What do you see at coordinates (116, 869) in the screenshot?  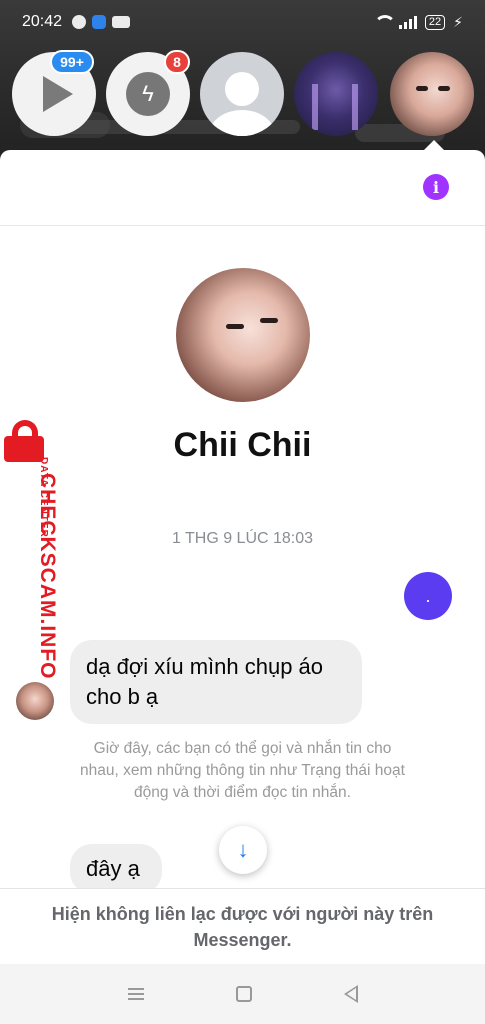 I see `received-message-bubble: đây ạ` at bounding box center [116, 869].